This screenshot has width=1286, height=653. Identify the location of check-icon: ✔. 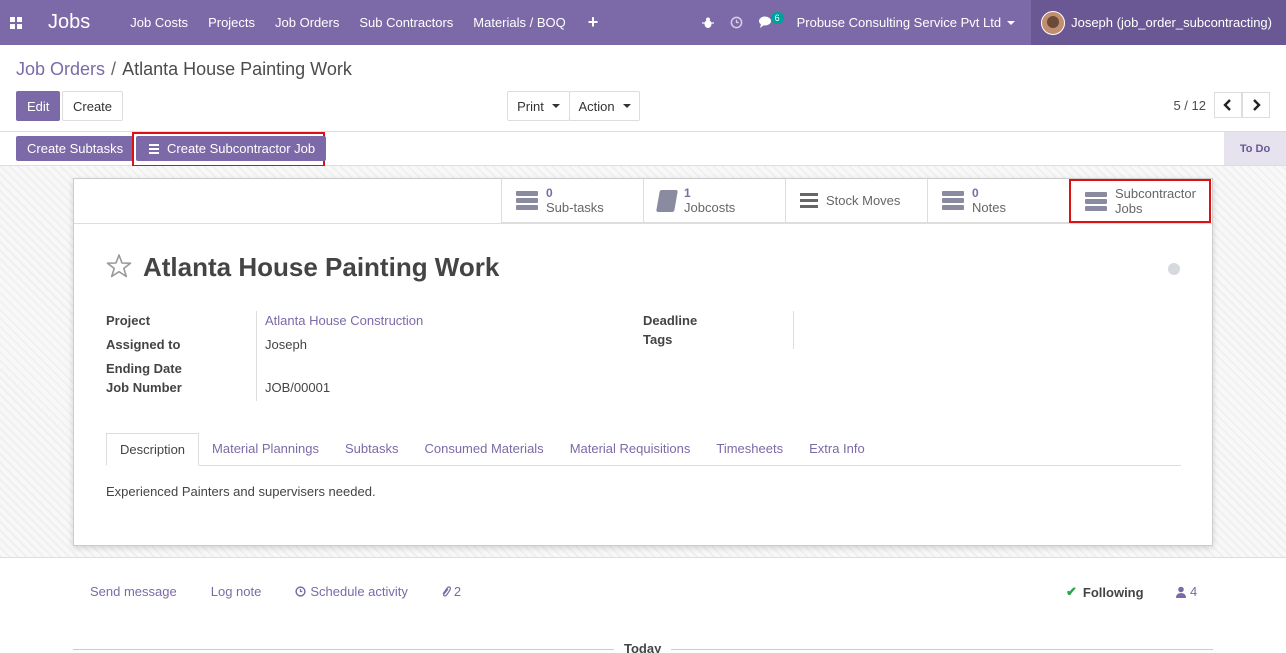
(1071, 591).